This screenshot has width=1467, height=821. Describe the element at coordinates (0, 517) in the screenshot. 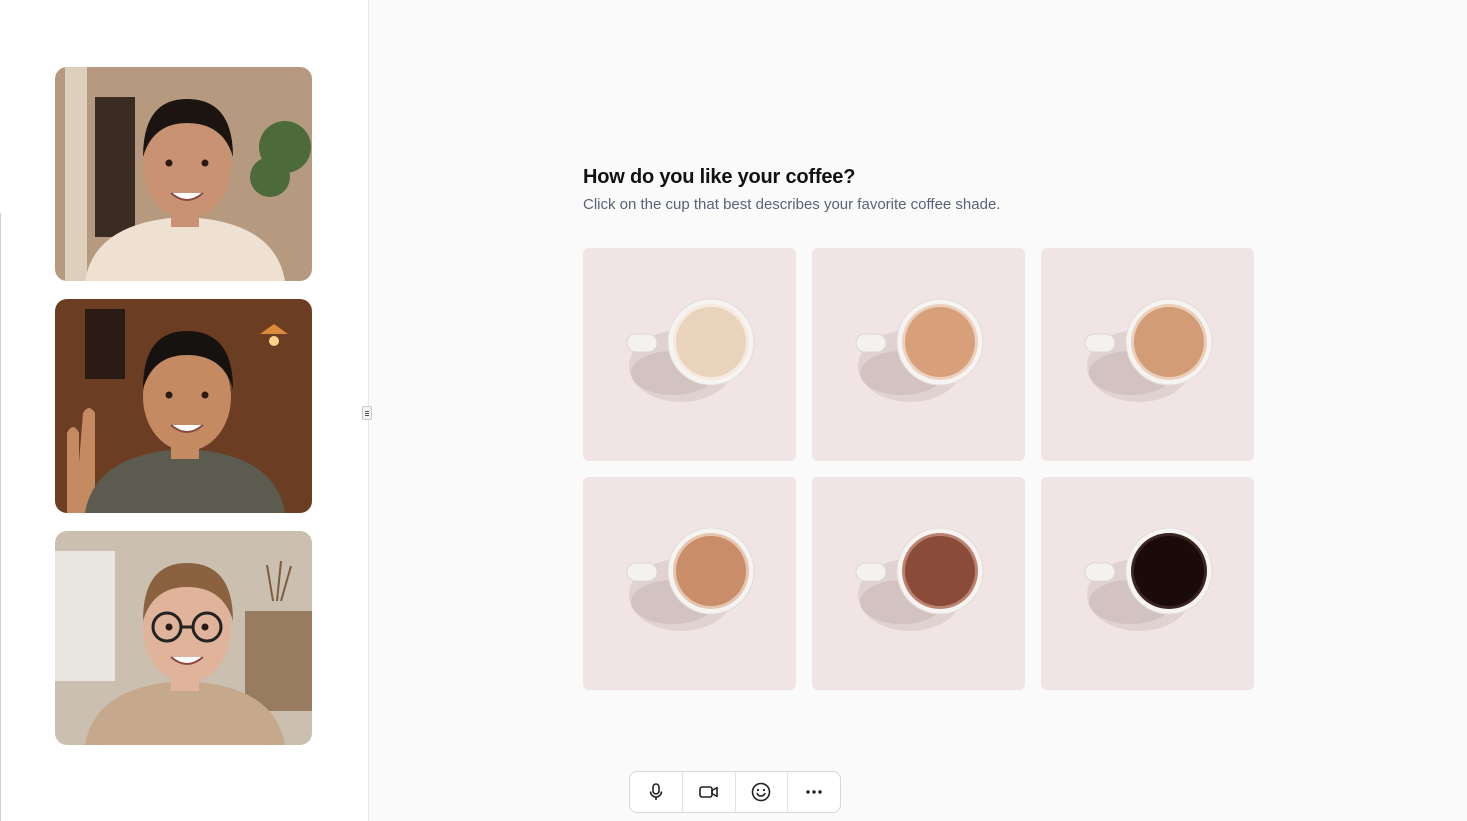

I see `sidebar-divider` at that location.